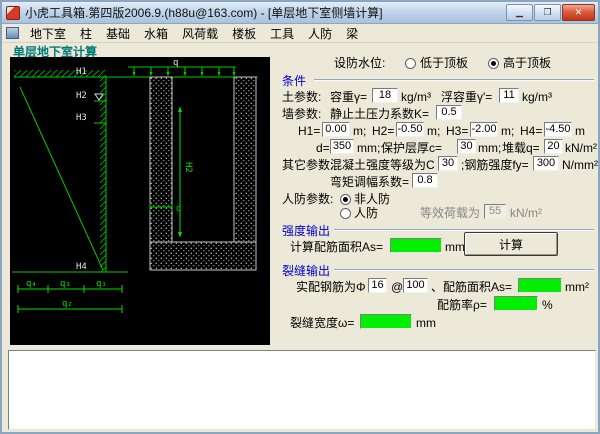 The image size is (600, 434). Describe the element at coordinates (448, 163) in the screenshot. I see `concrete-input: 30` at that location.